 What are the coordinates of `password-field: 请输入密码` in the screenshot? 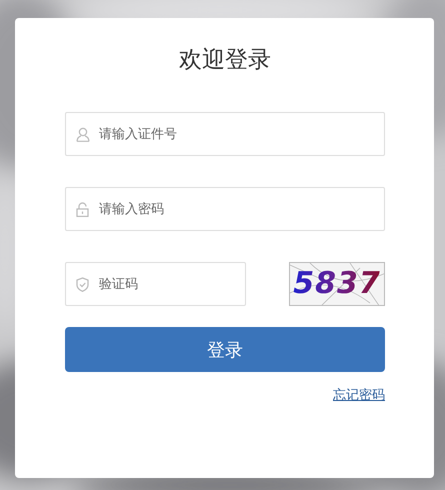 It's located at (225, 209).